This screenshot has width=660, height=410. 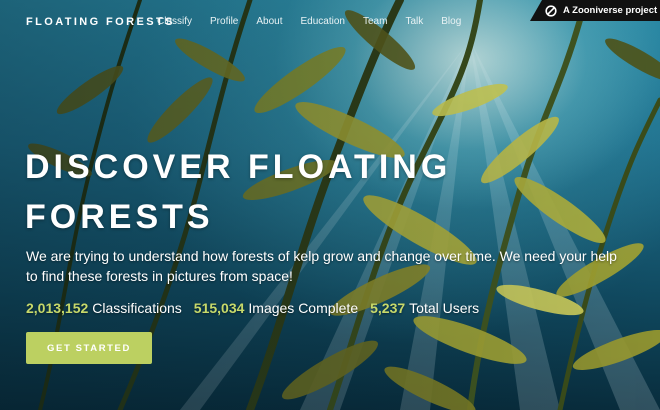 What do you see at coordinates (451, 21) in the screenshot?
I see `nav-link-blog: Blog` at bounding box center [451, 21].